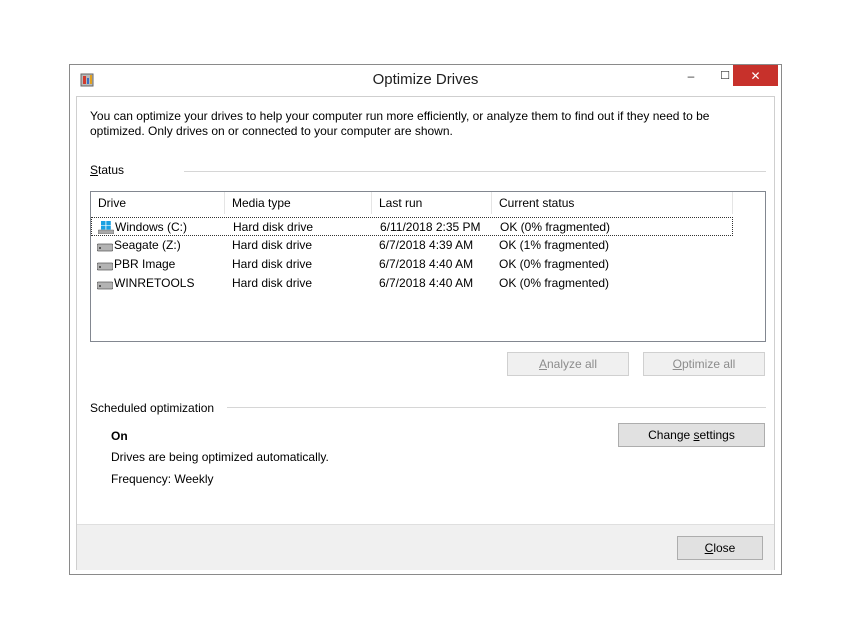  Describe the element at coordinates (755, 75) in the screenshot. I see `close-window-button: ✕` at that location.